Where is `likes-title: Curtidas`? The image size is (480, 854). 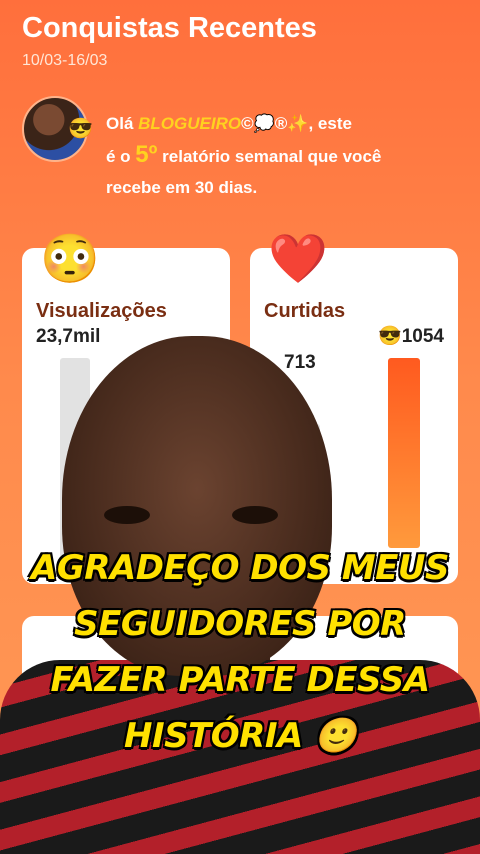 likes-title: Curtidas is located at coordinates (305, 311).